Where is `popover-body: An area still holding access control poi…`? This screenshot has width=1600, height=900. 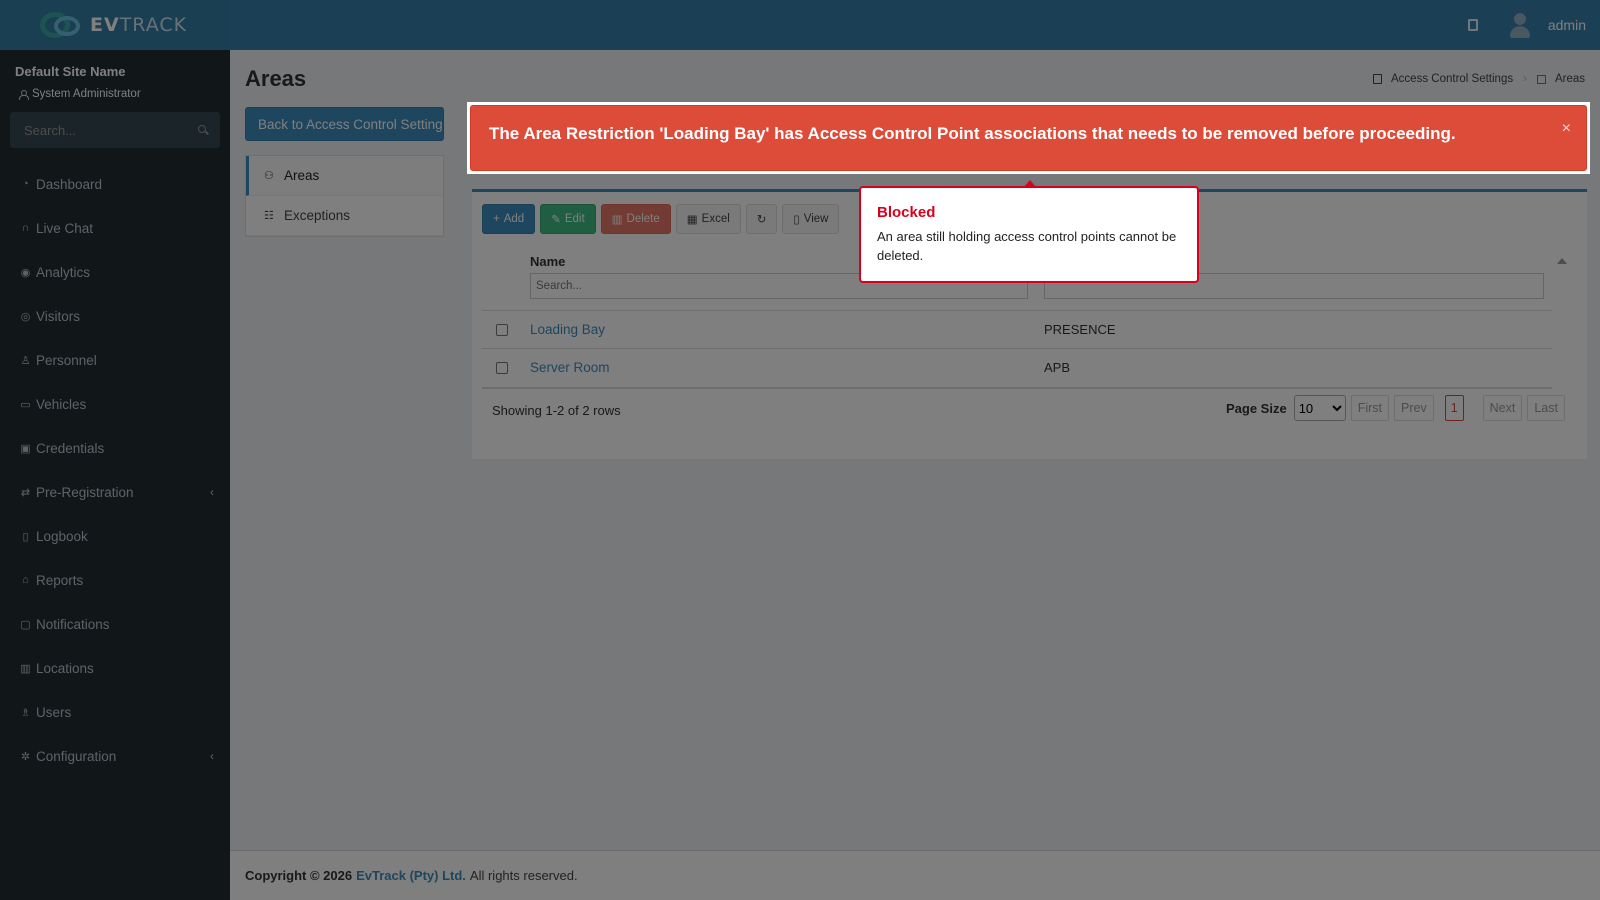
popover-body: An area still holding access control poi… is located at coordinates (1027, 246).